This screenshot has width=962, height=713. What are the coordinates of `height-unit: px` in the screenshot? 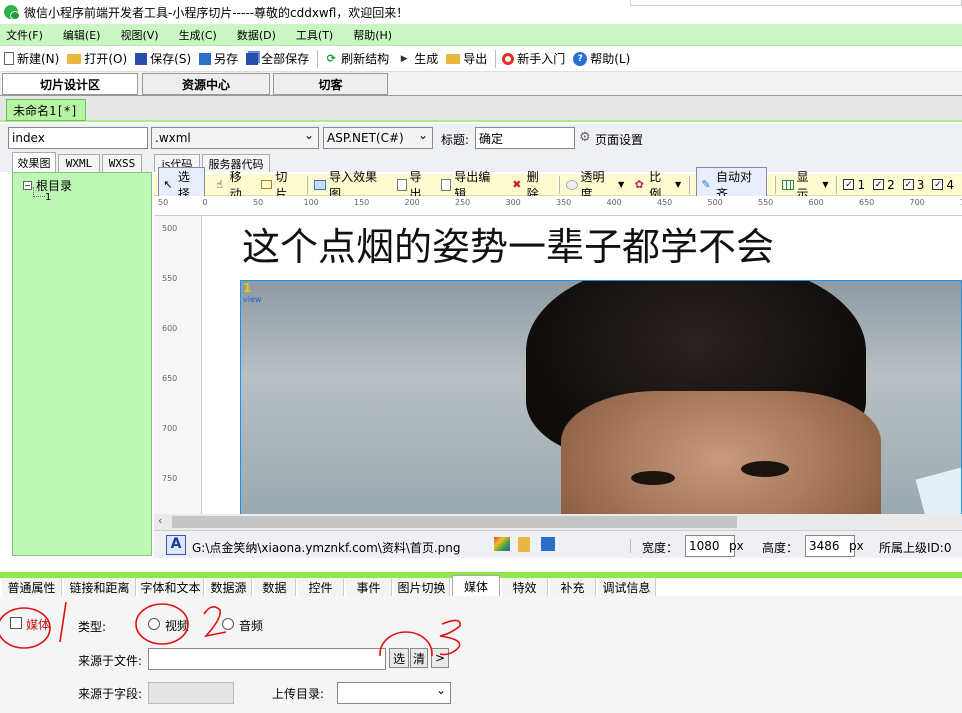 It's located at (856, 546).